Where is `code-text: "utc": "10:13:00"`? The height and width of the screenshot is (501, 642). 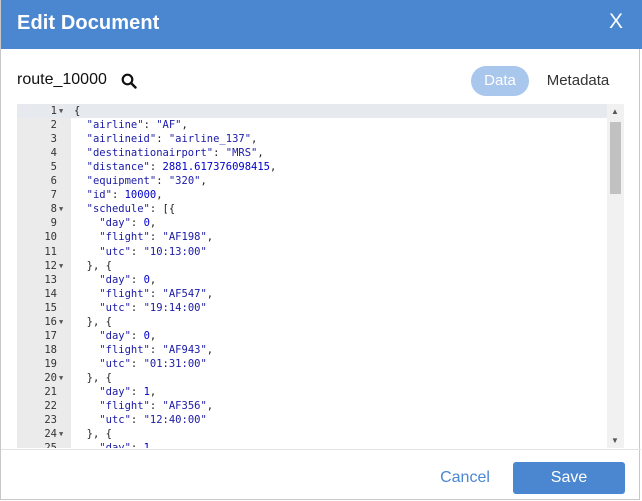
code-text: "utc": "10:13:00" is located at coordinates (153, 251).